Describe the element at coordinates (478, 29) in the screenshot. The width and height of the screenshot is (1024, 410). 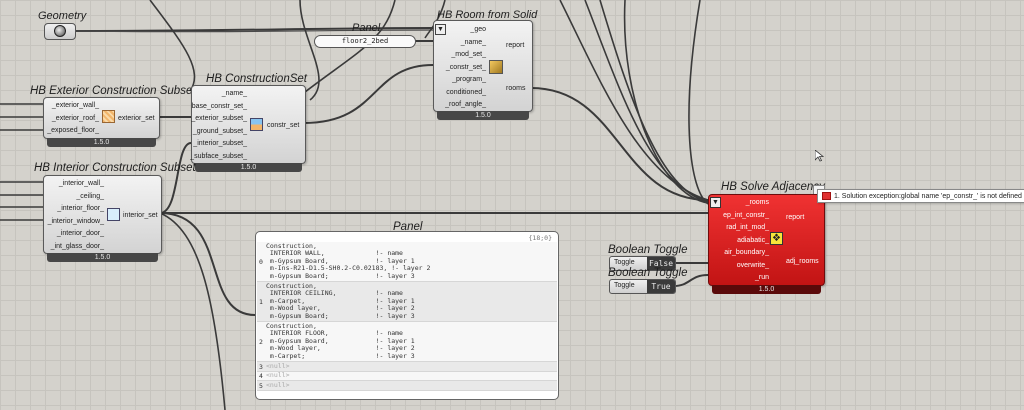
I see `port-geo: _geo` at that location.